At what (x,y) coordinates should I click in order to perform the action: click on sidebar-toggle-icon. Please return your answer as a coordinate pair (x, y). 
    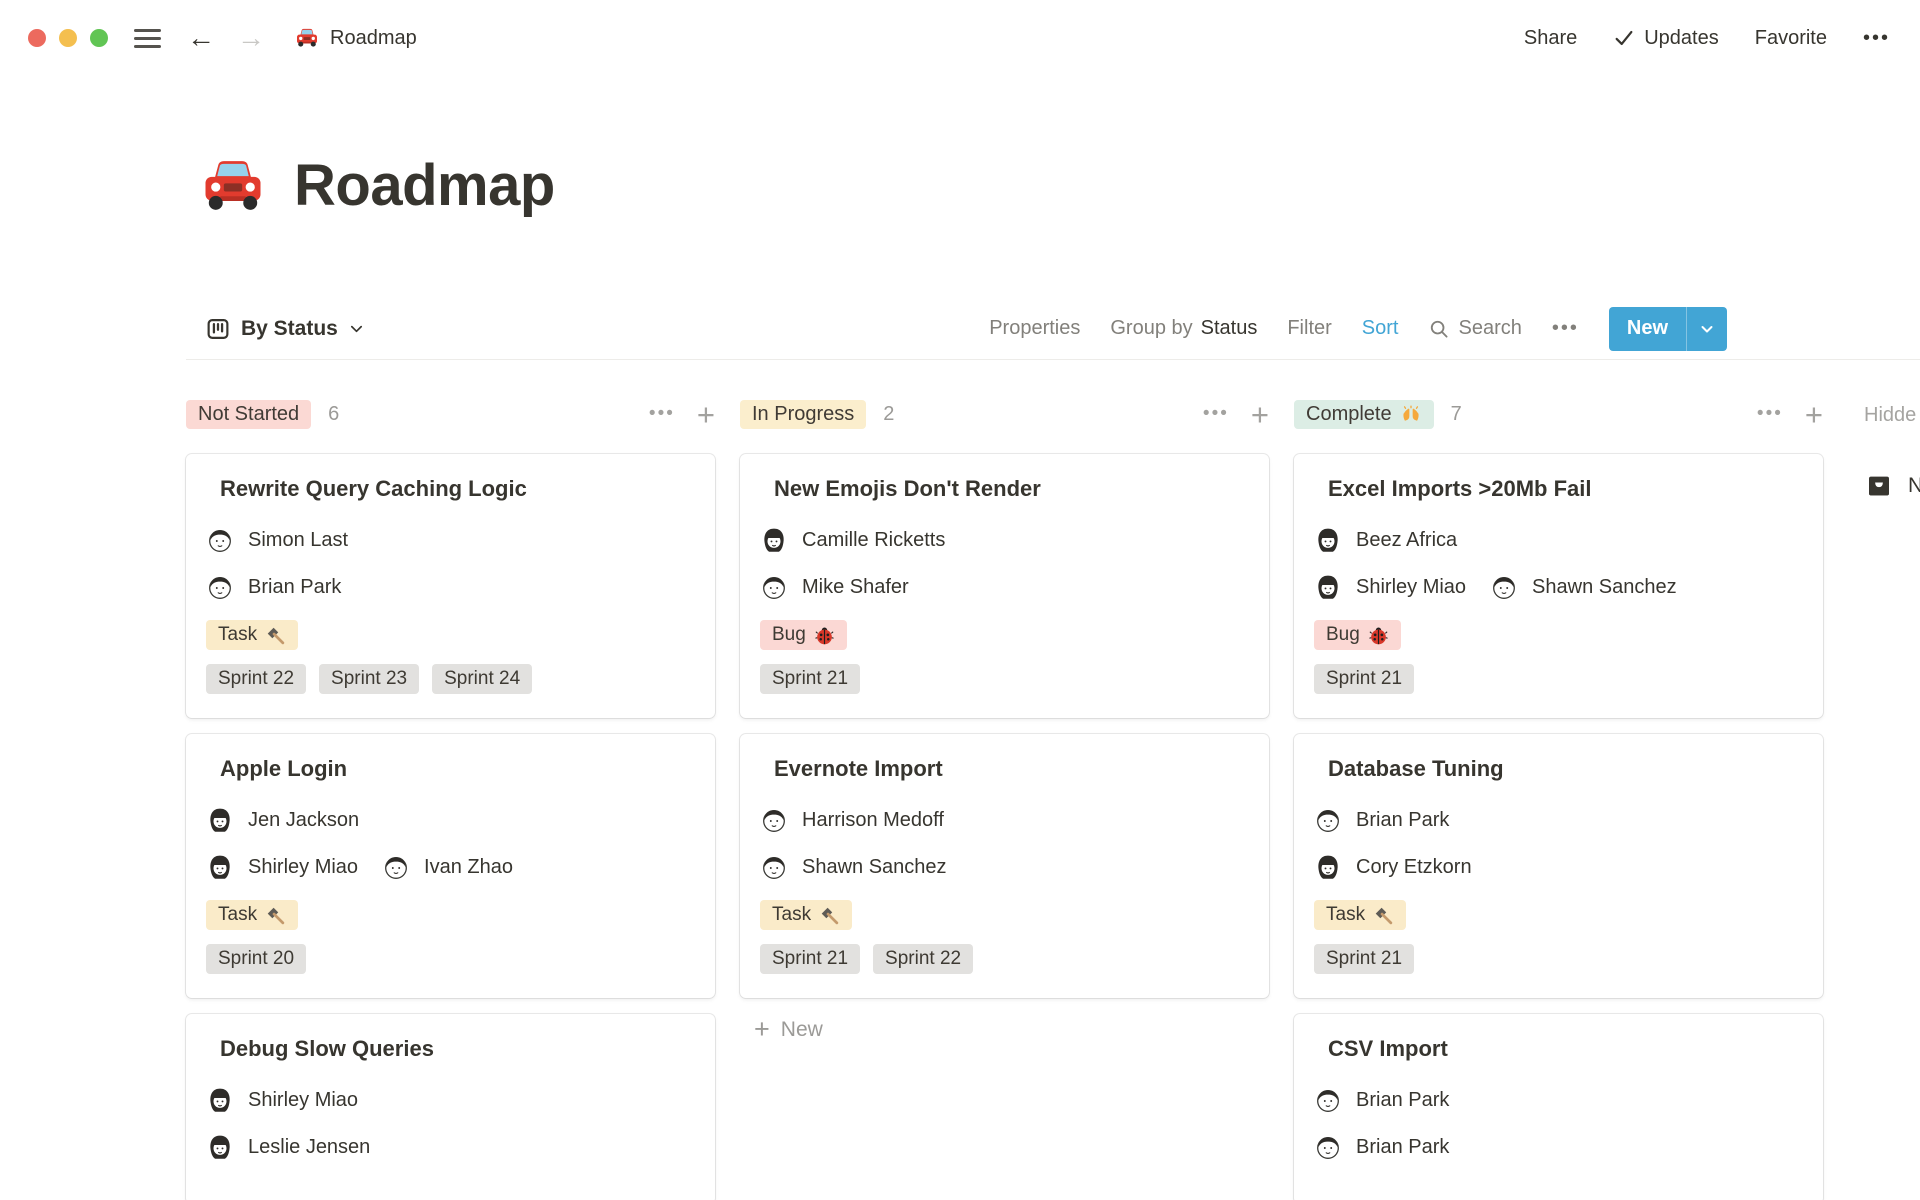
    Looking at the image, I should click on (147, 38).